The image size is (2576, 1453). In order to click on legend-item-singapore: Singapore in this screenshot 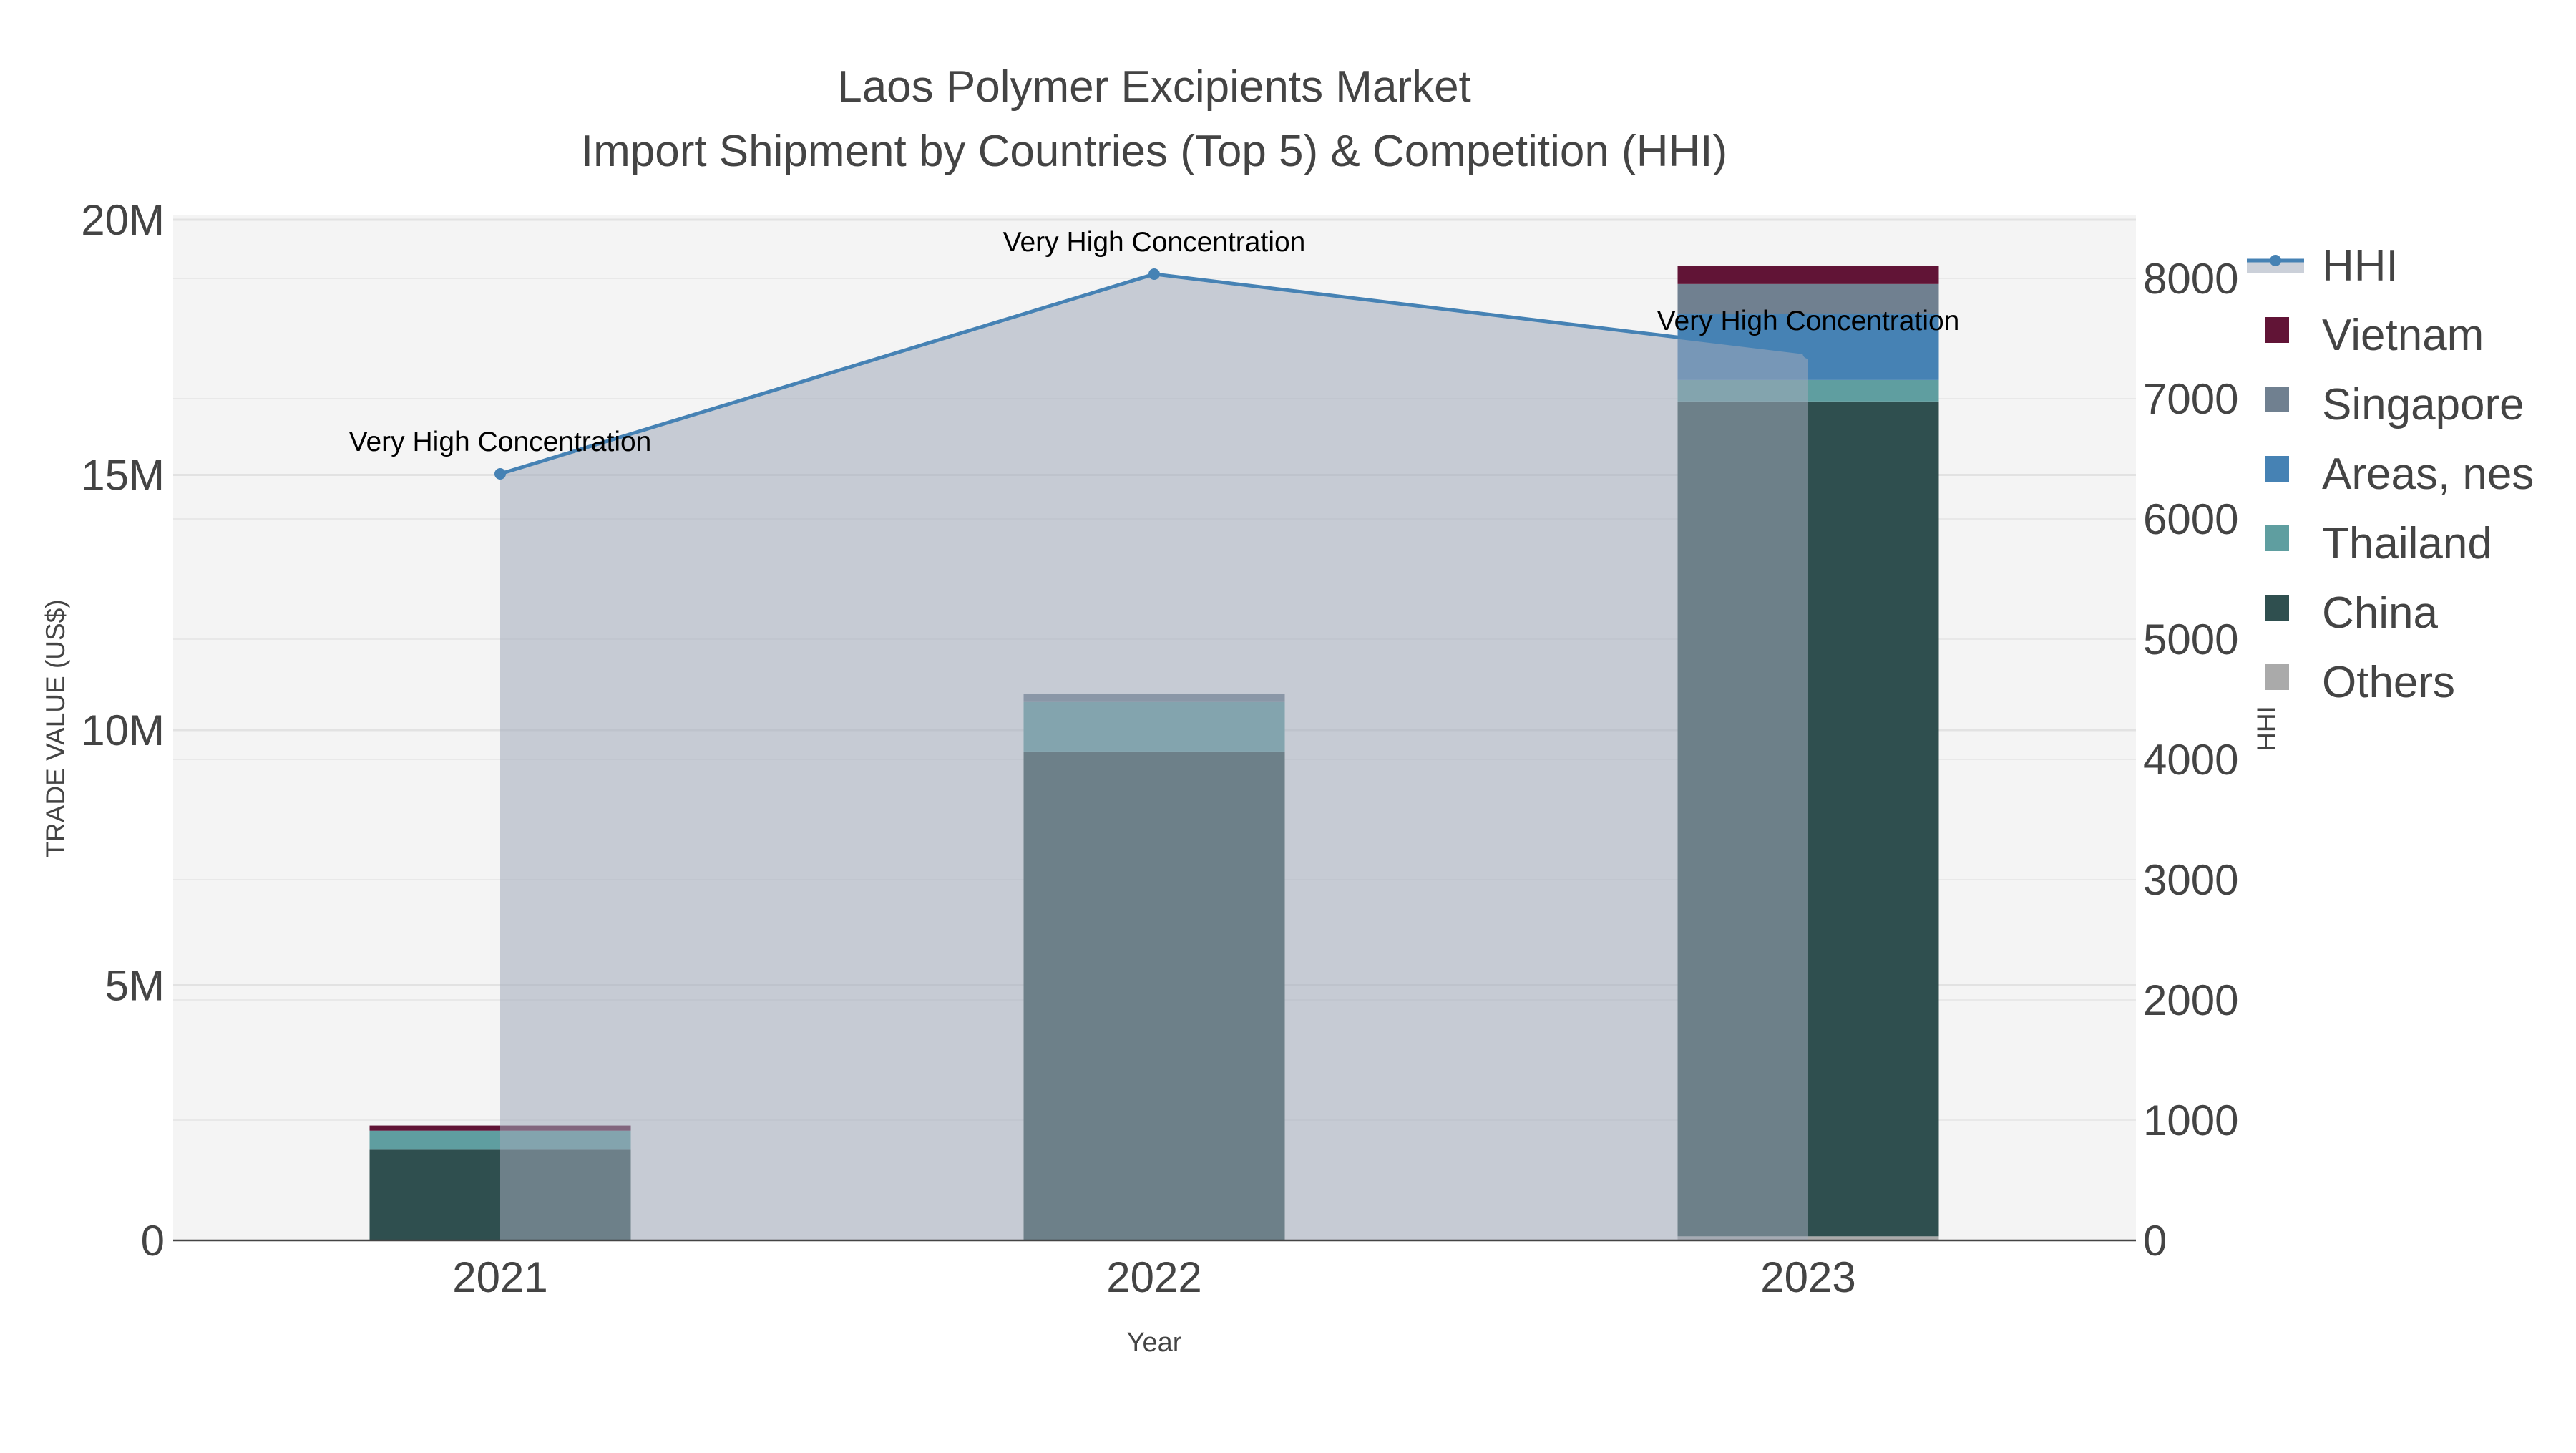, I will do `click(2394, 404)`.